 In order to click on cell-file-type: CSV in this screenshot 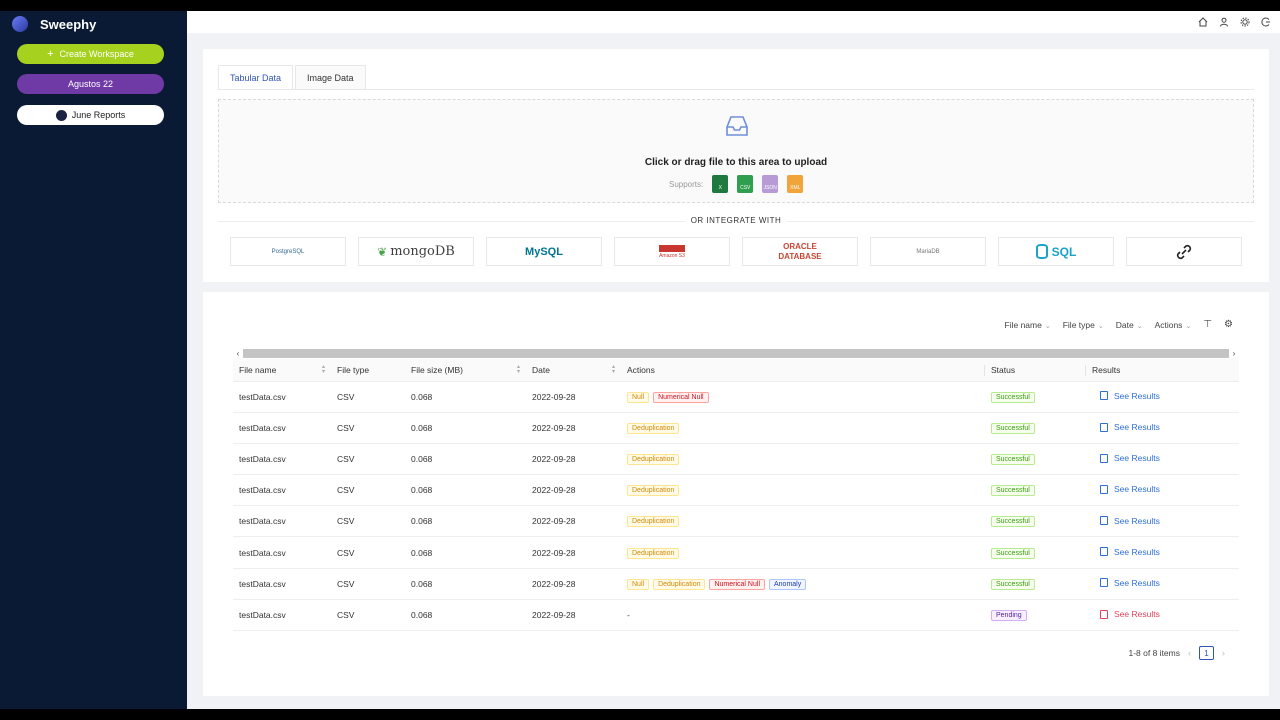, I will do `click(368, 397)`.